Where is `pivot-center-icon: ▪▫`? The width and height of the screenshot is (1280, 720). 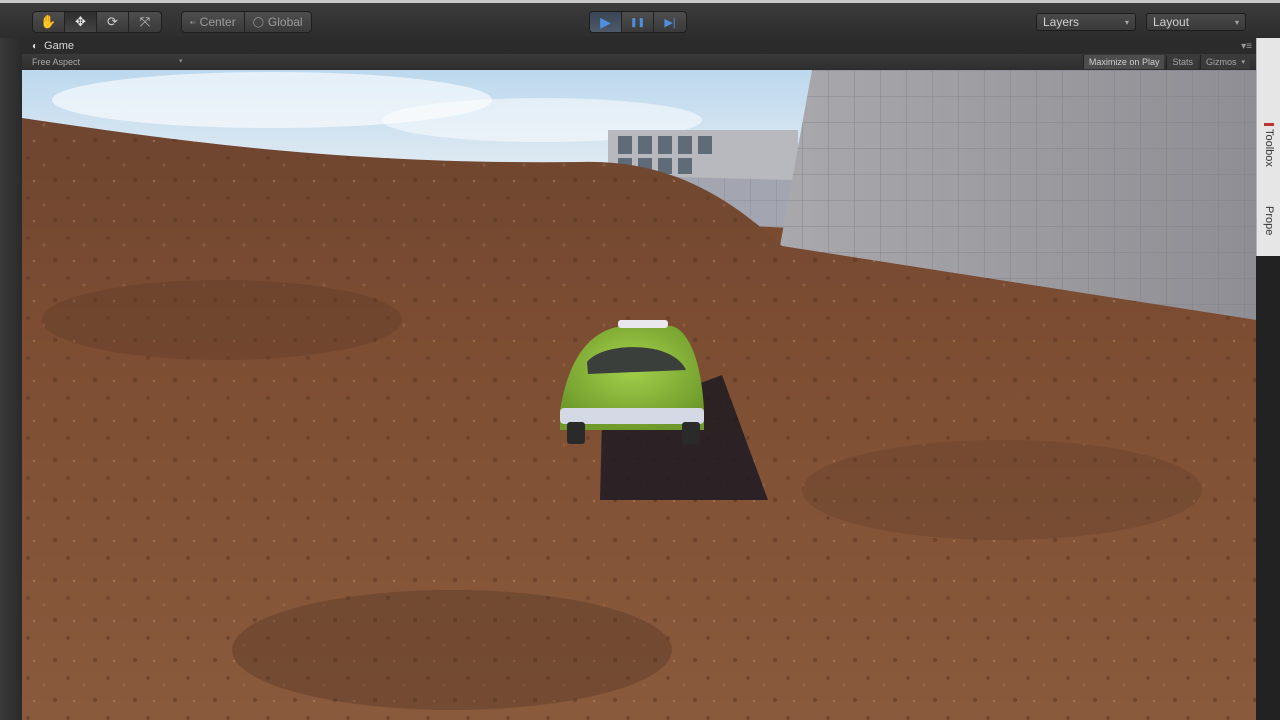
pivot-center-icon: ▪▫ is located at coordinates (193, 22).